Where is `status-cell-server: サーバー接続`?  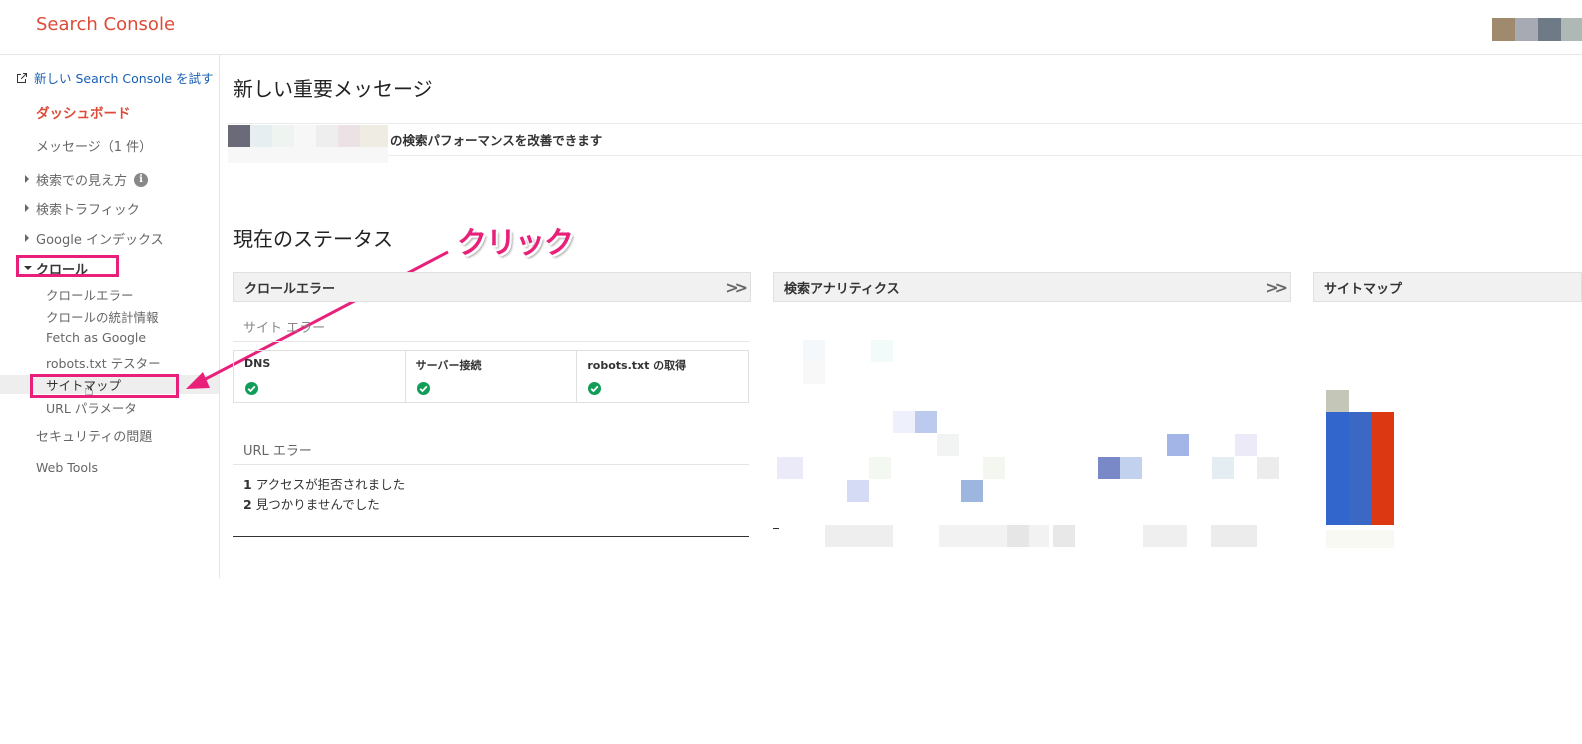
status-cell-server: サーバー接続 is located at coordinates (492, 376).